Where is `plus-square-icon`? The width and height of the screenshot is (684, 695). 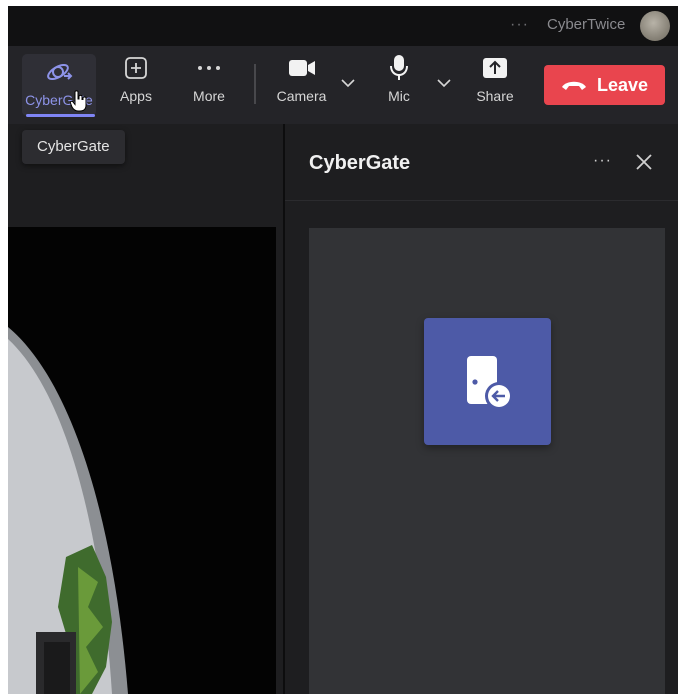 plus-square-icon is located at coordinates (136, 68).